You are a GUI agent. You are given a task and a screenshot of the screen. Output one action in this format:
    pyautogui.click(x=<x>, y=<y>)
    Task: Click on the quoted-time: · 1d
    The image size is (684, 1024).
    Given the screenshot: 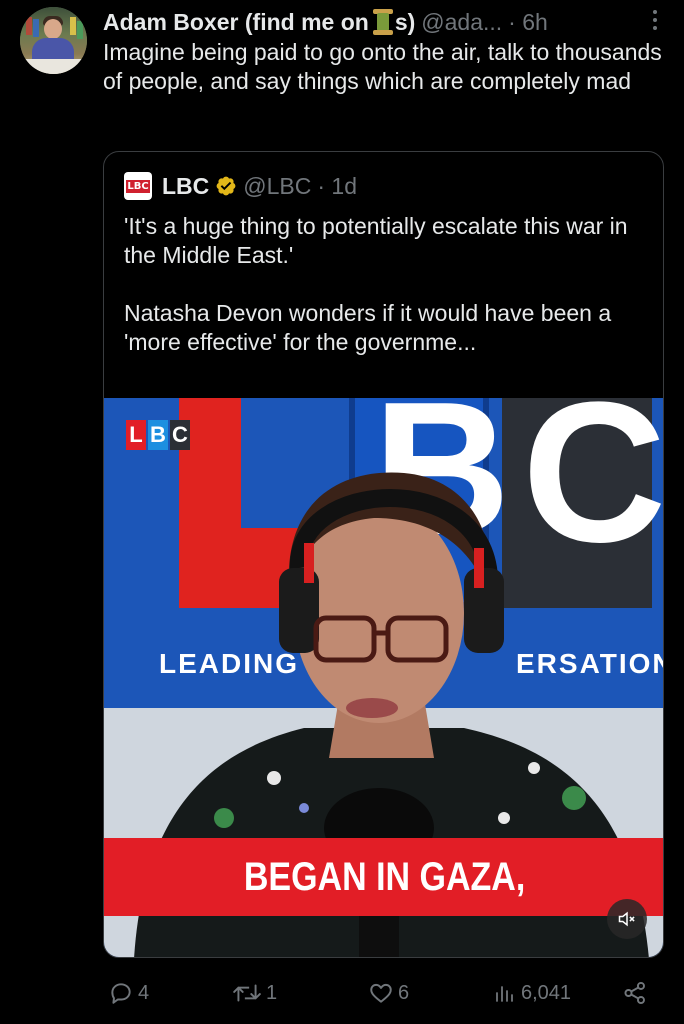 What is the action you would take?
    pyautogui.click(x=337, y=186)
    